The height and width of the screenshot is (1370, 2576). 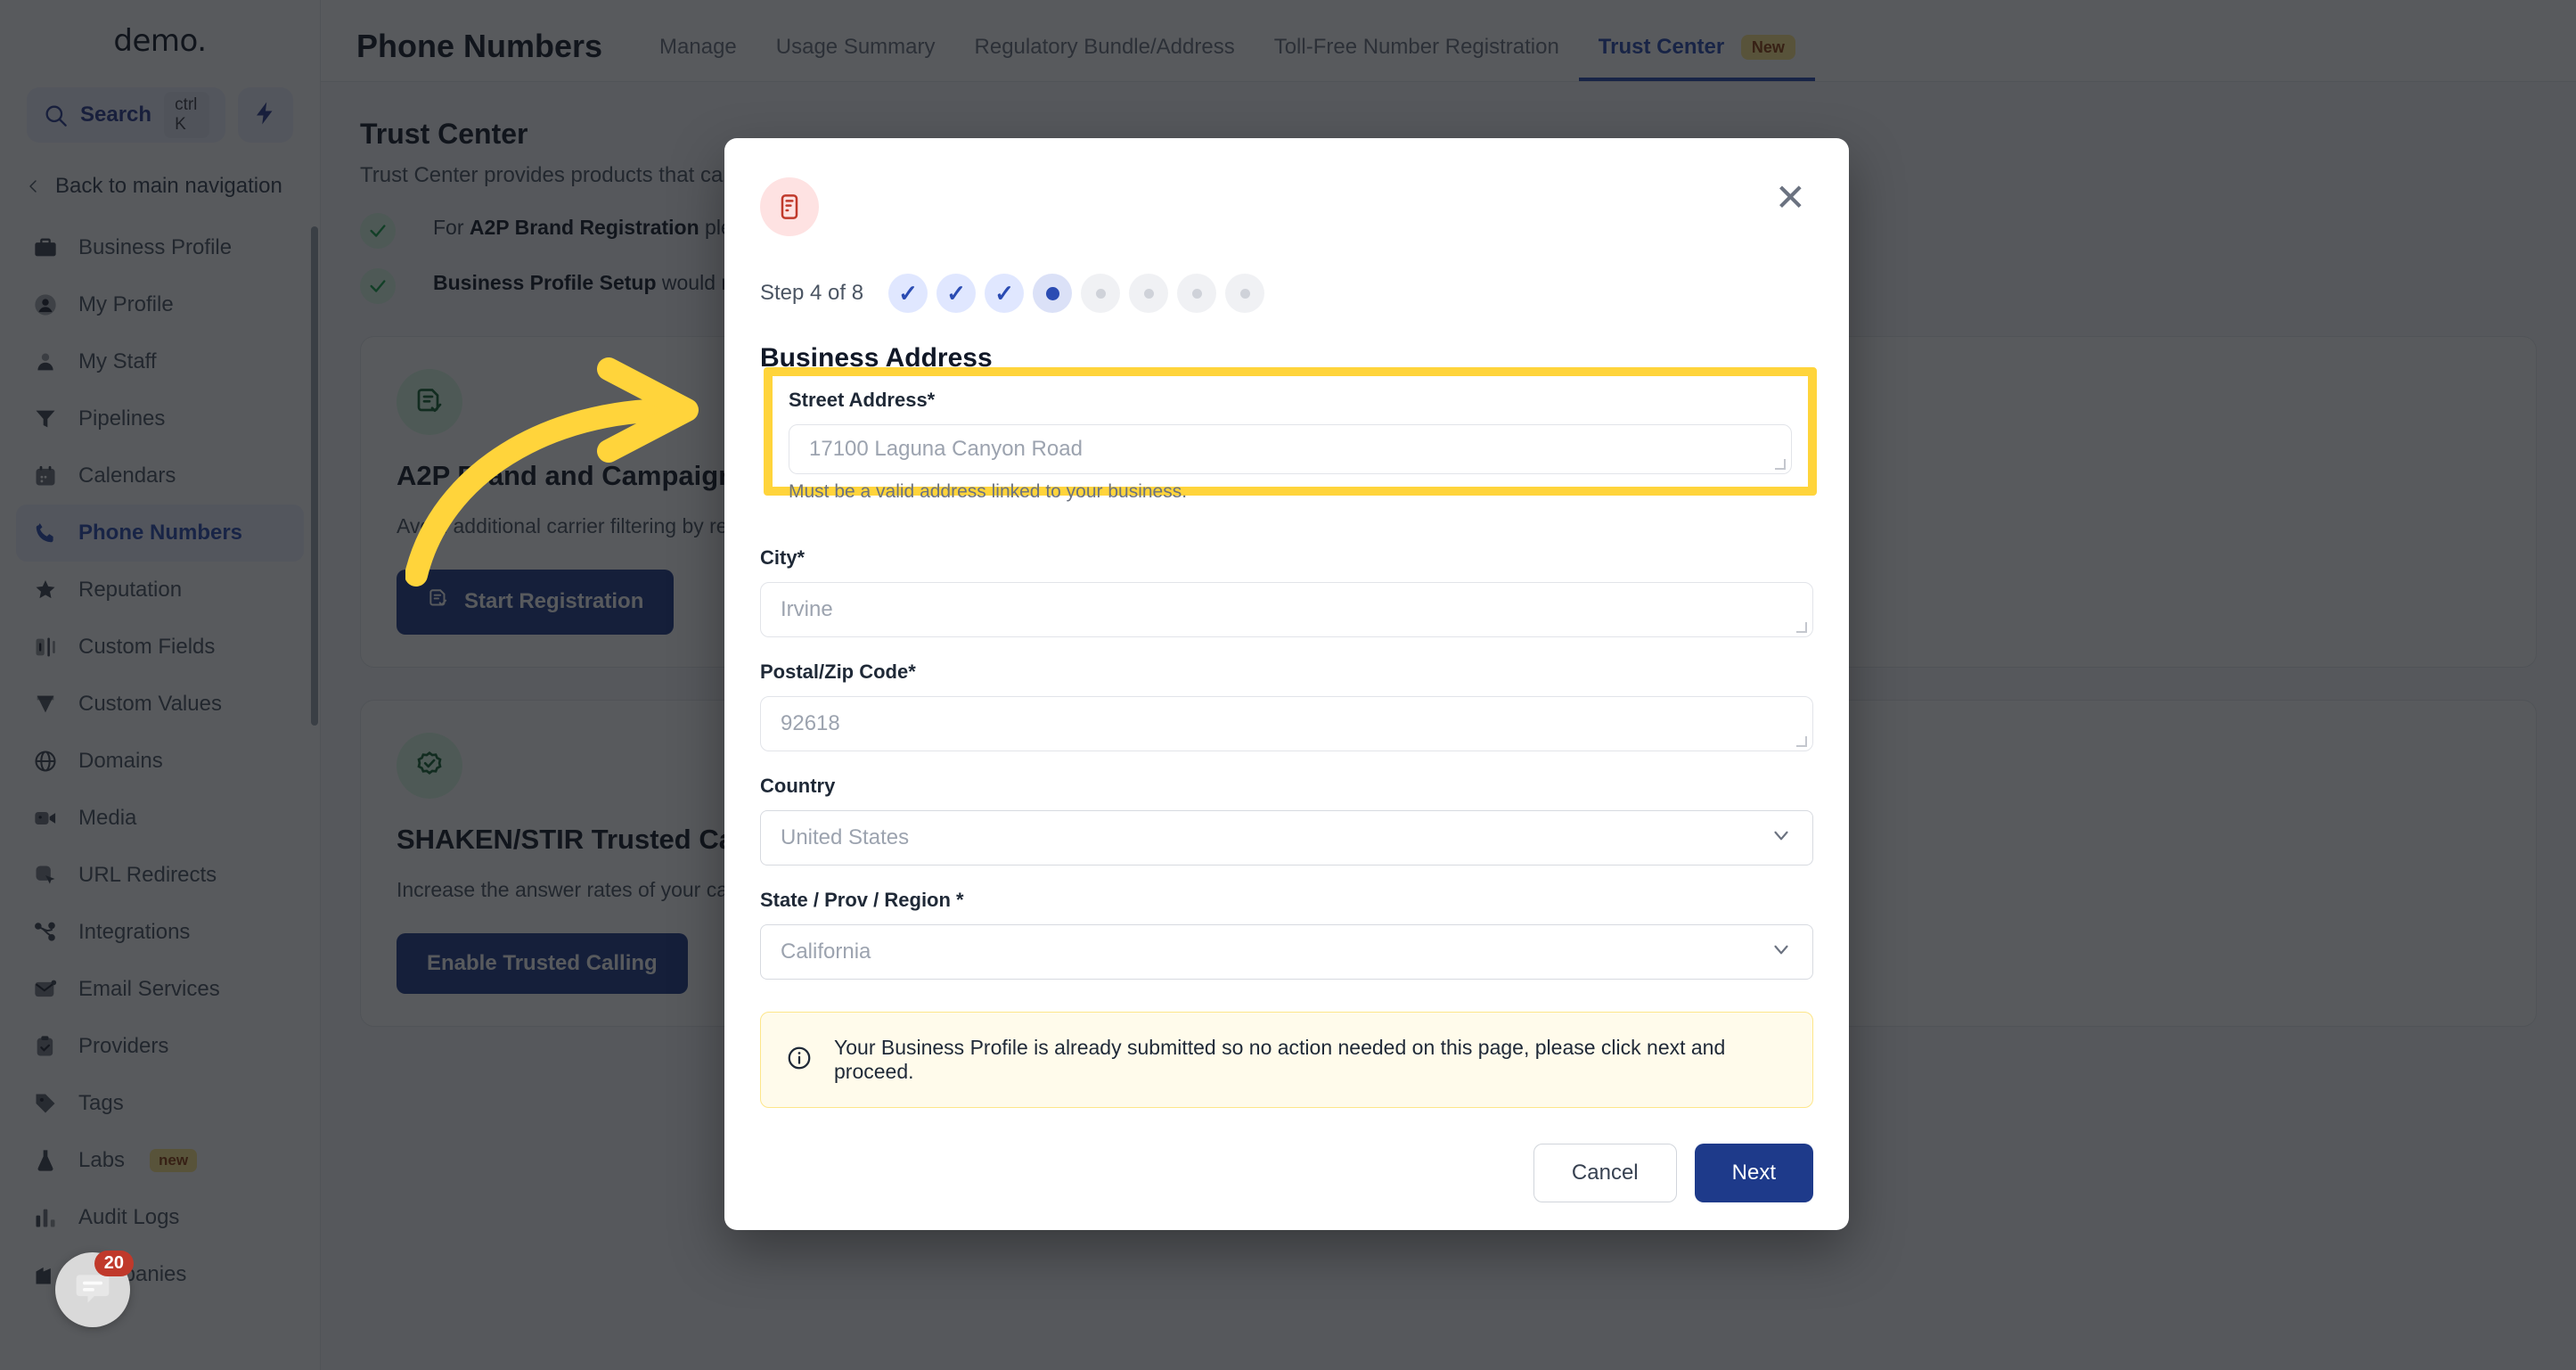 What do you see at coordinates (826, 951) in the screenshot?
I see `select-value: California` at bounding box center [826, 951].